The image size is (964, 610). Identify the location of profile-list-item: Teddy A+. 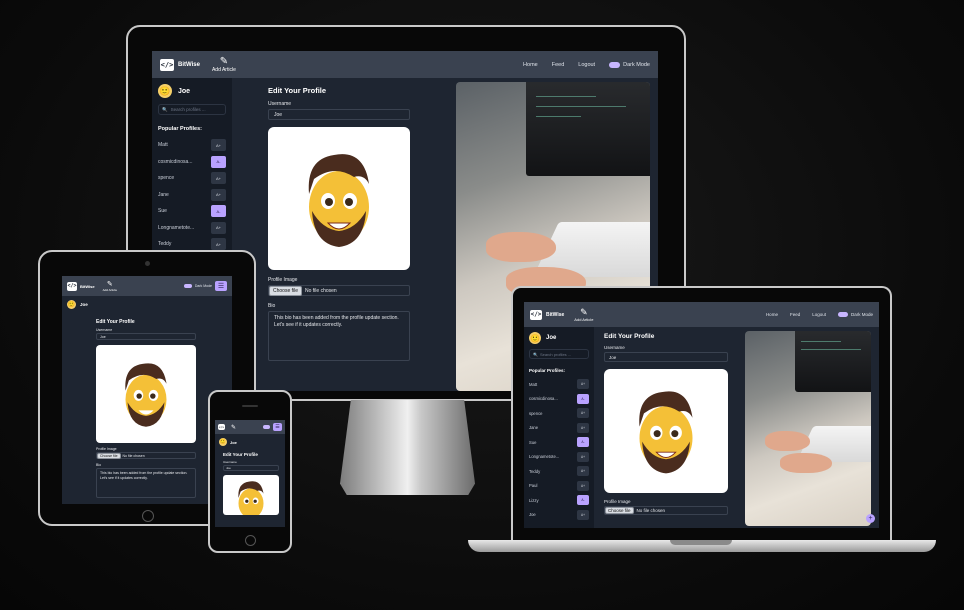
(559, 471).